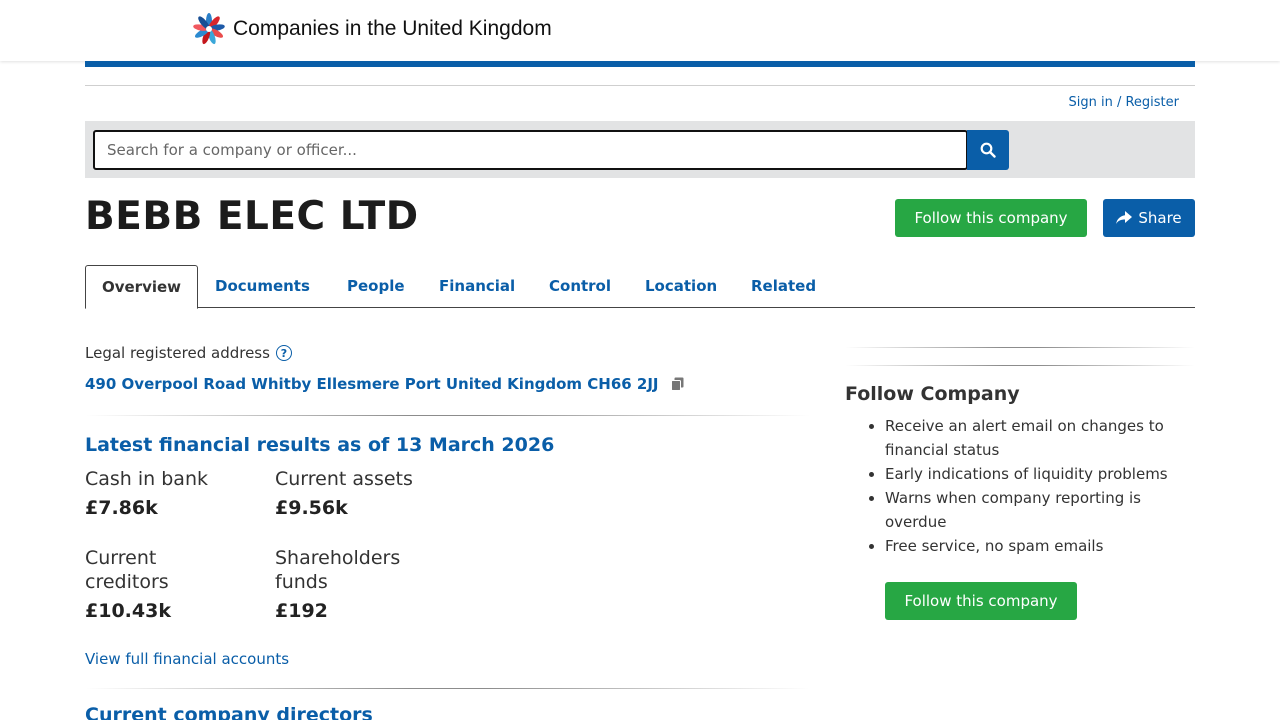 The width and height of the screenshot is (1280, 720). Describe the element at coordinates (338, 570) in the screenshot. I see `shareholders-funds-label: Shareholders funds` at that location.